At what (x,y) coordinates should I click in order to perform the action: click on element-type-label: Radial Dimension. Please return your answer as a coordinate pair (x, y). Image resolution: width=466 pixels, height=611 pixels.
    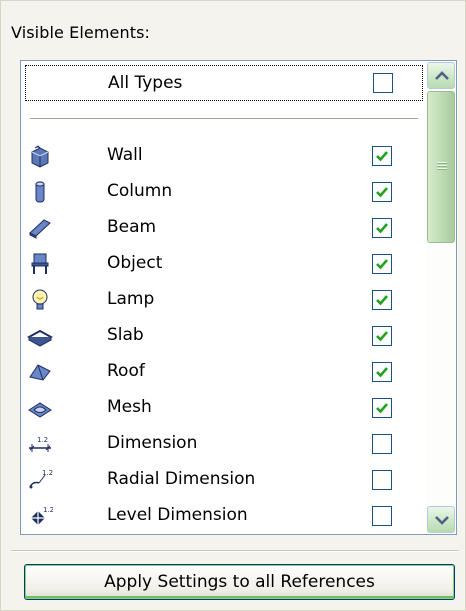
    Looking at the image, I should click on (181, 479).